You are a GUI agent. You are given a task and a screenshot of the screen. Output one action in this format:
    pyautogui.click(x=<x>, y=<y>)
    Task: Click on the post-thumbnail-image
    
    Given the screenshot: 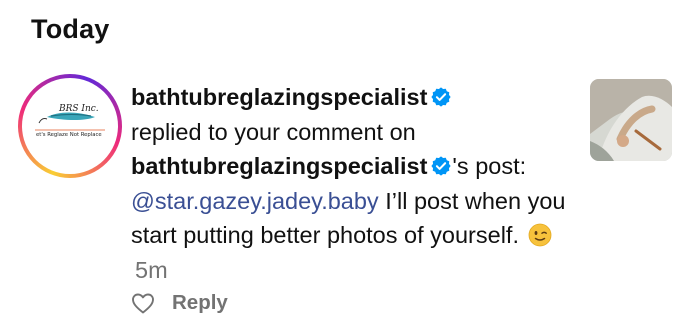 What is the action you would take?
    pyautogui.click(x=631, y=120)
    